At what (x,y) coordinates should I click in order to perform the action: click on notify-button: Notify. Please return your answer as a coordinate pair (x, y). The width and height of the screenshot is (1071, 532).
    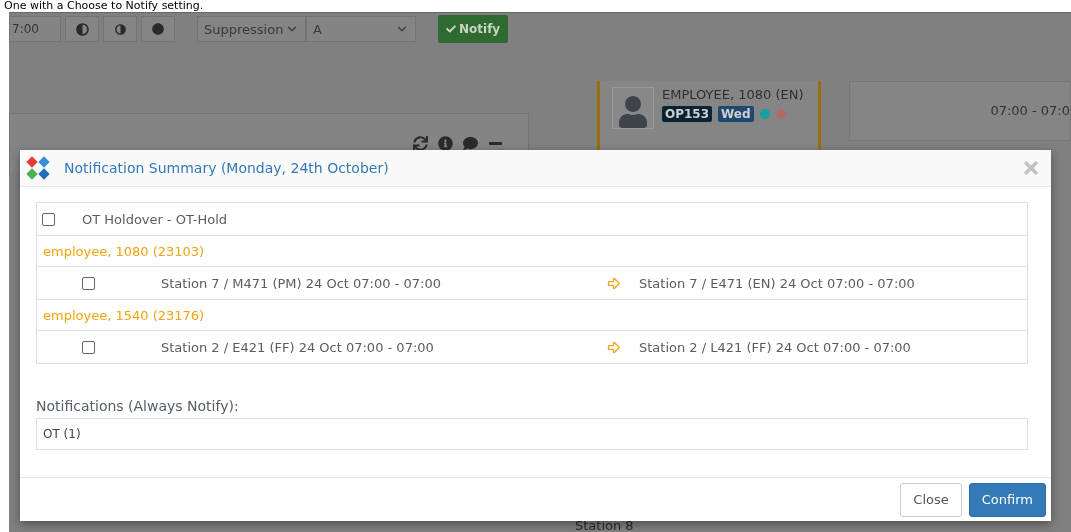
    Looking at the image, I should click on (473, 29).